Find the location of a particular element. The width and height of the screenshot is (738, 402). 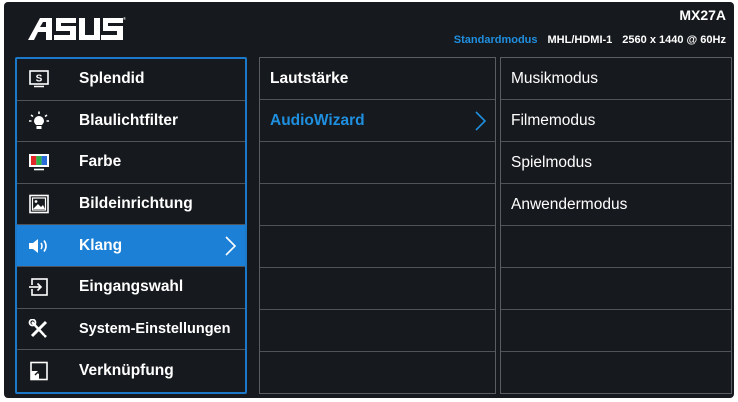

splendid-icon: S is located at coordinates (39, 79).